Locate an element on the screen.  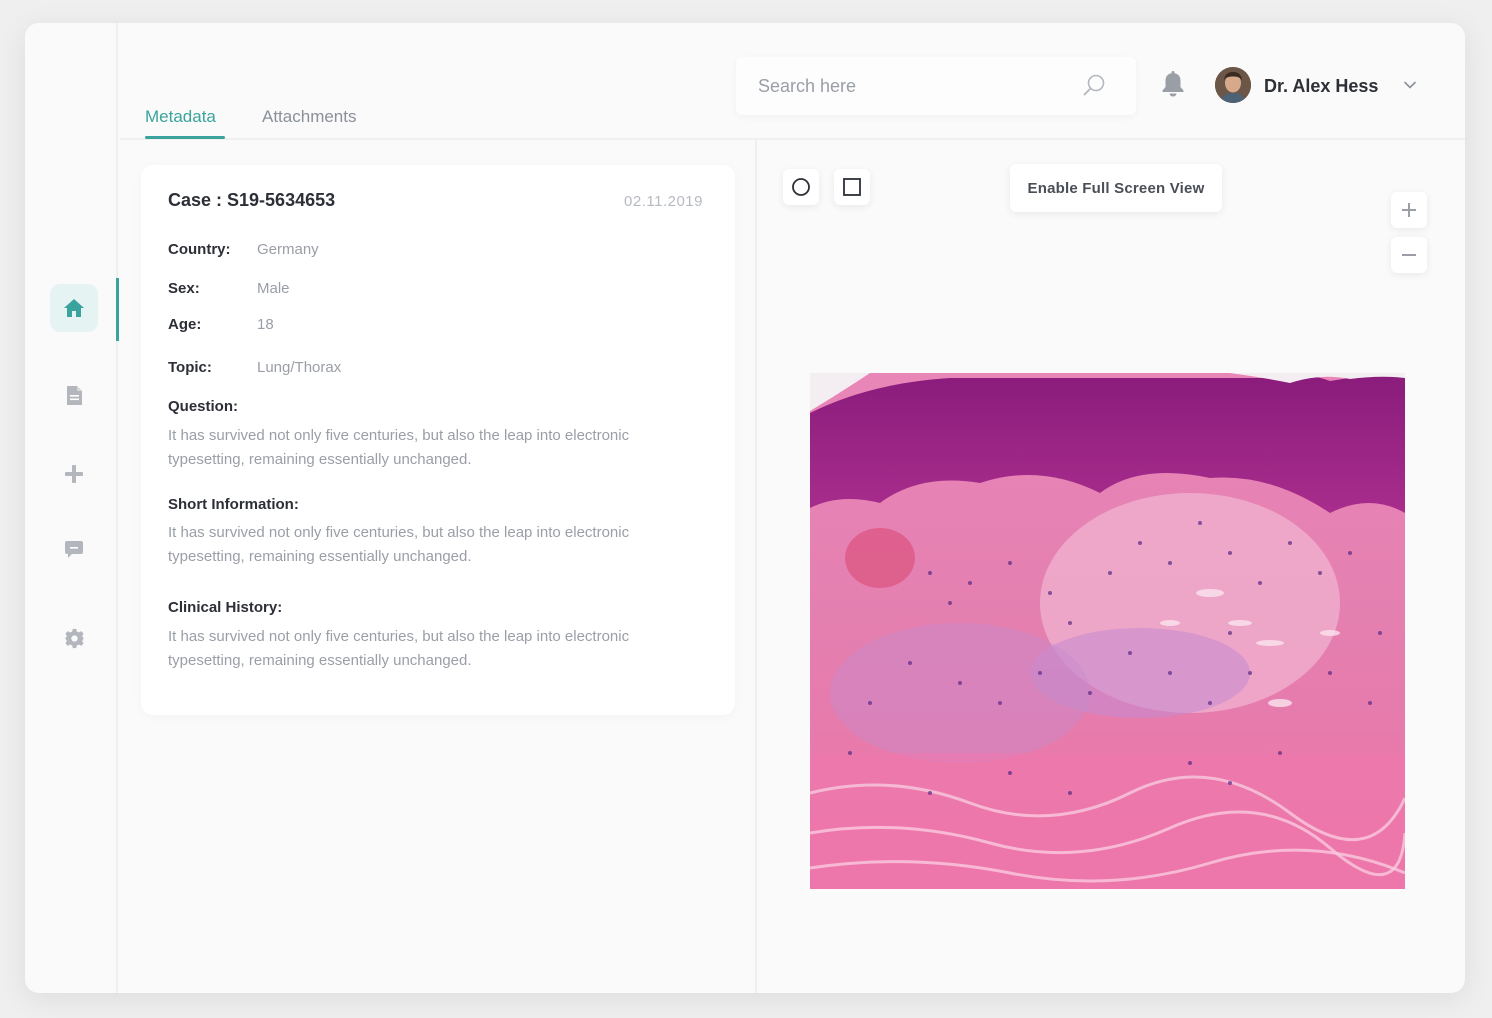
zoom-out-icon is located at coordinates (1409, 255).